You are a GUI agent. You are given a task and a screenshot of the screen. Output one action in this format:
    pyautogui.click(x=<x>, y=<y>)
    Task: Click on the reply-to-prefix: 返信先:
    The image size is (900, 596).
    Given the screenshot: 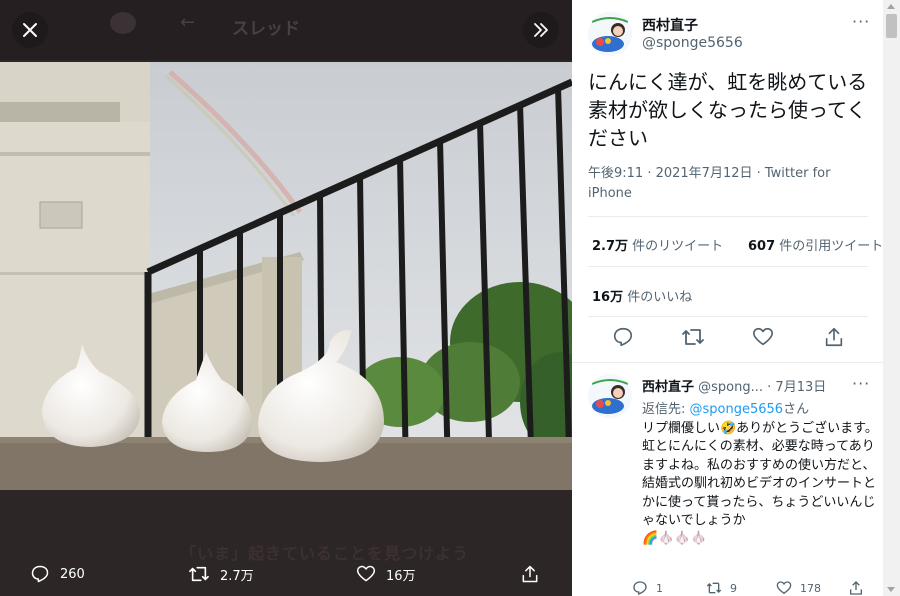 What is the action you would take?
    pyautogui.click(x=664, y=409)
    